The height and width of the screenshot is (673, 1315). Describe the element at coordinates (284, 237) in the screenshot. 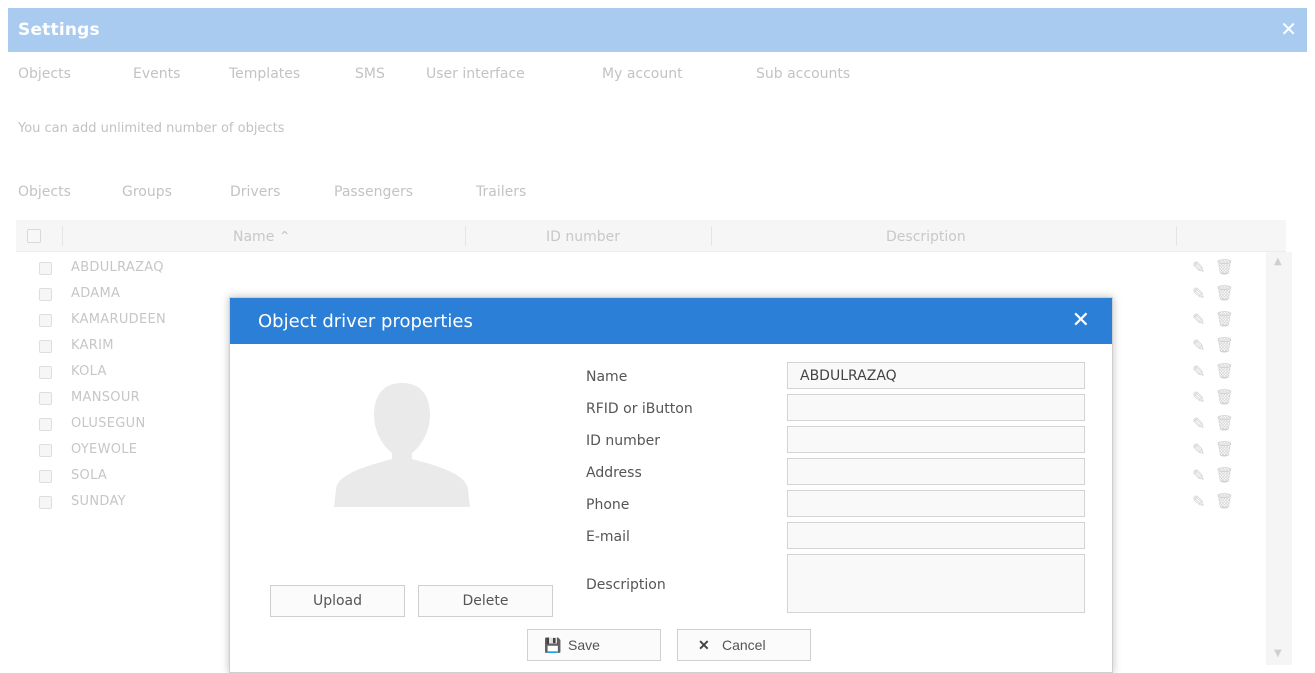

I see `sort-ascending-icon: ⌃` at that location.